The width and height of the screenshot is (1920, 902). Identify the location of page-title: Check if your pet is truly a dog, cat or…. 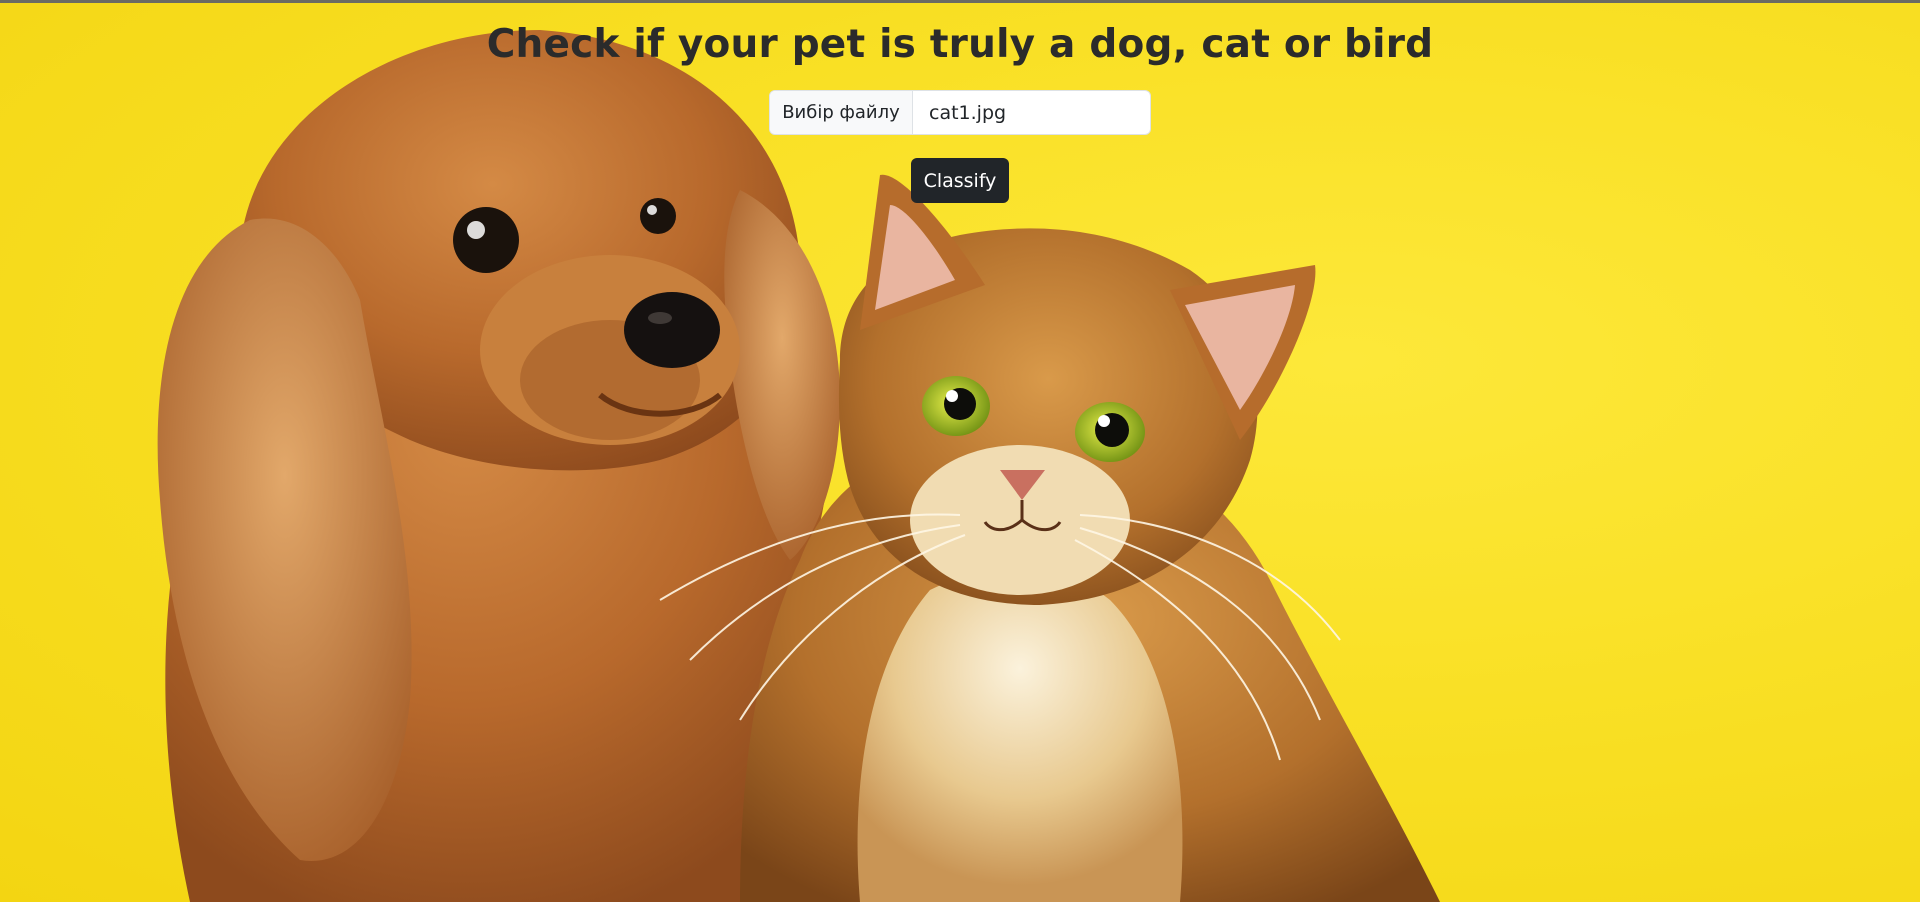
(960, 44).